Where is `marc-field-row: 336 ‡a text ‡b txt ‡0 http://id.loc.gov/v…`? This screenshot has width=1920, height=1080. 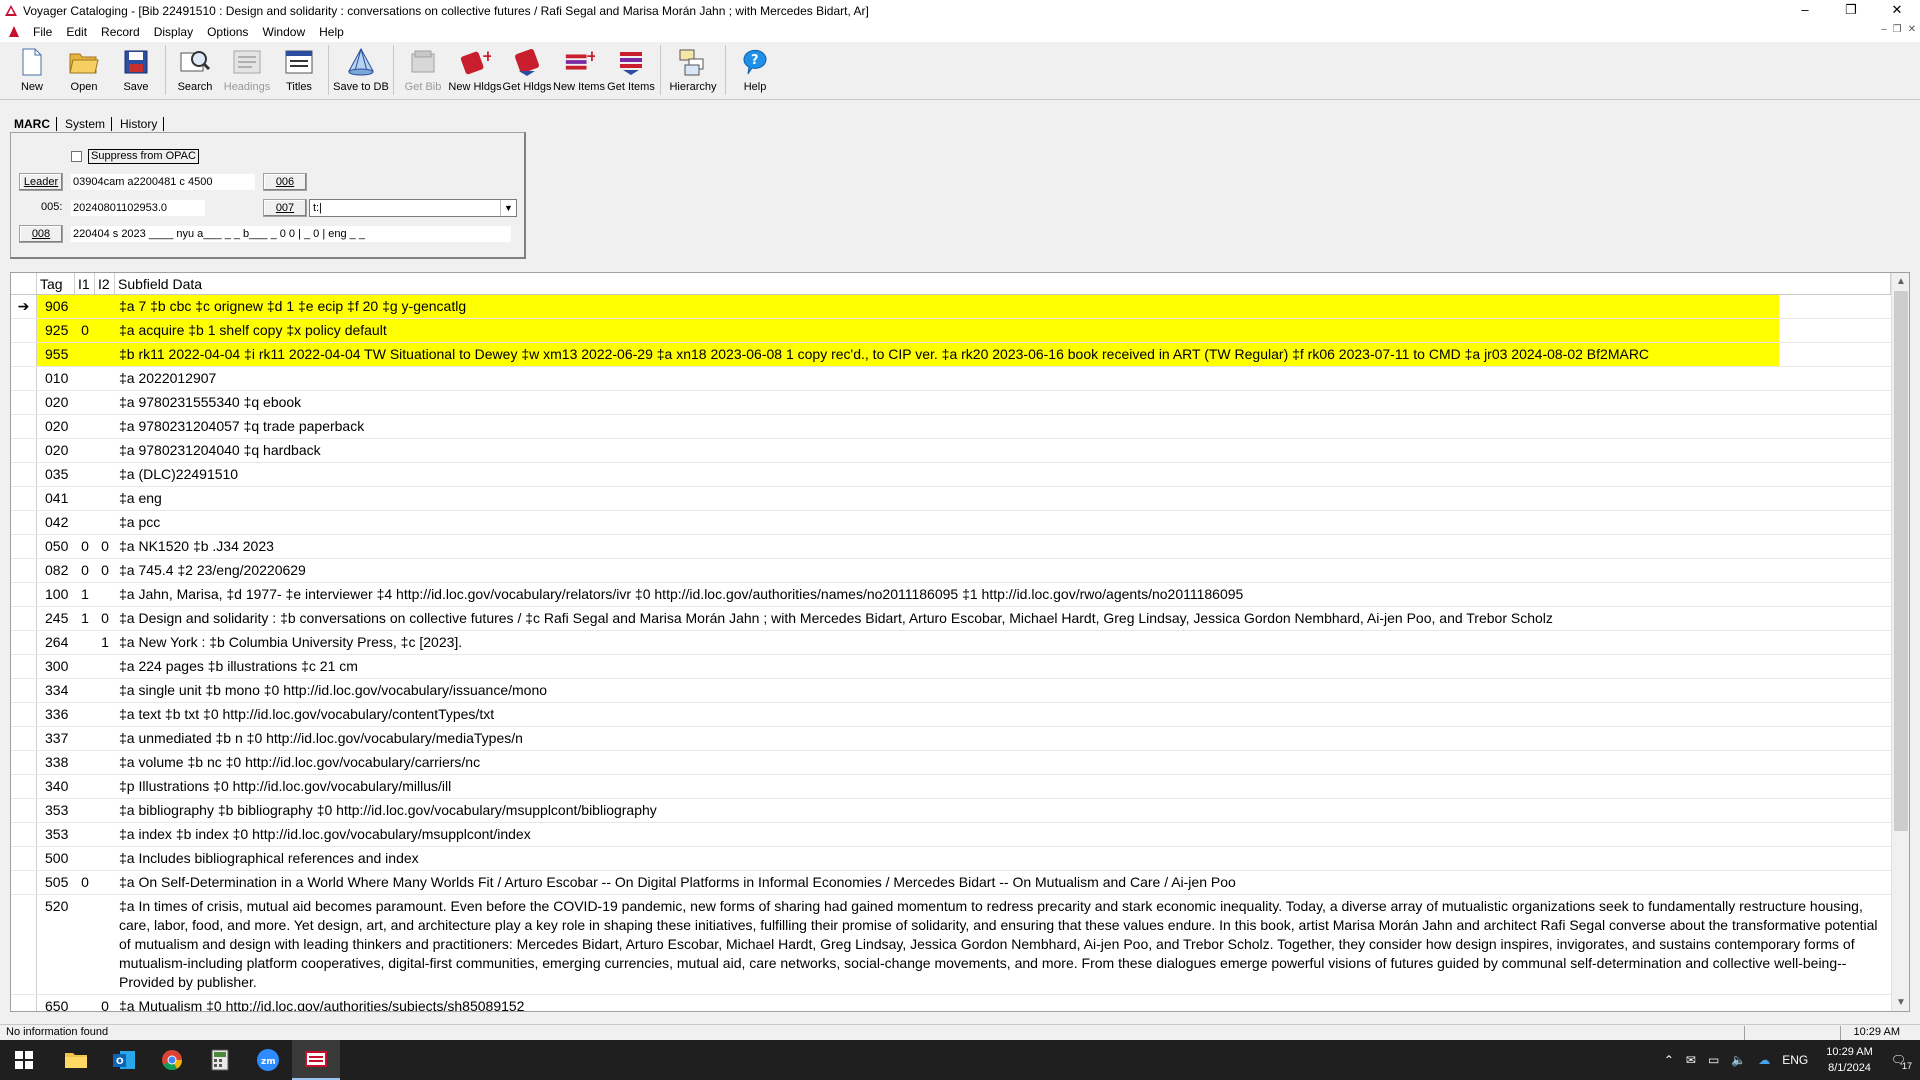
marc-field-row: 336 ‡a text ‡b txt ‡0 http://id.loc.gov/v… is located at coordinates (951, 715).